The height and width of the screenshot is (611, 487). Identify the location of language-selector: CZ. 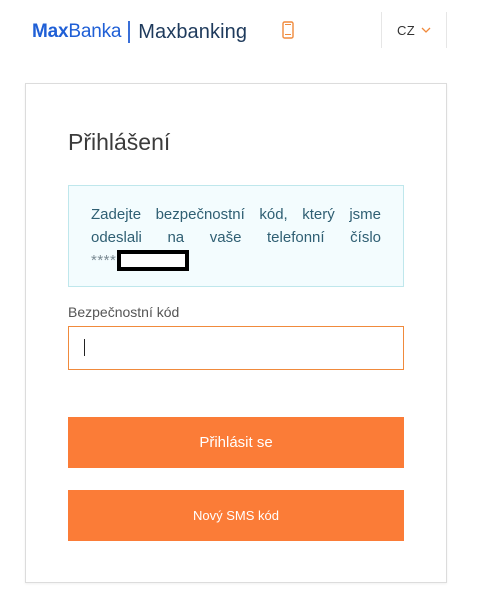
(414, 30).